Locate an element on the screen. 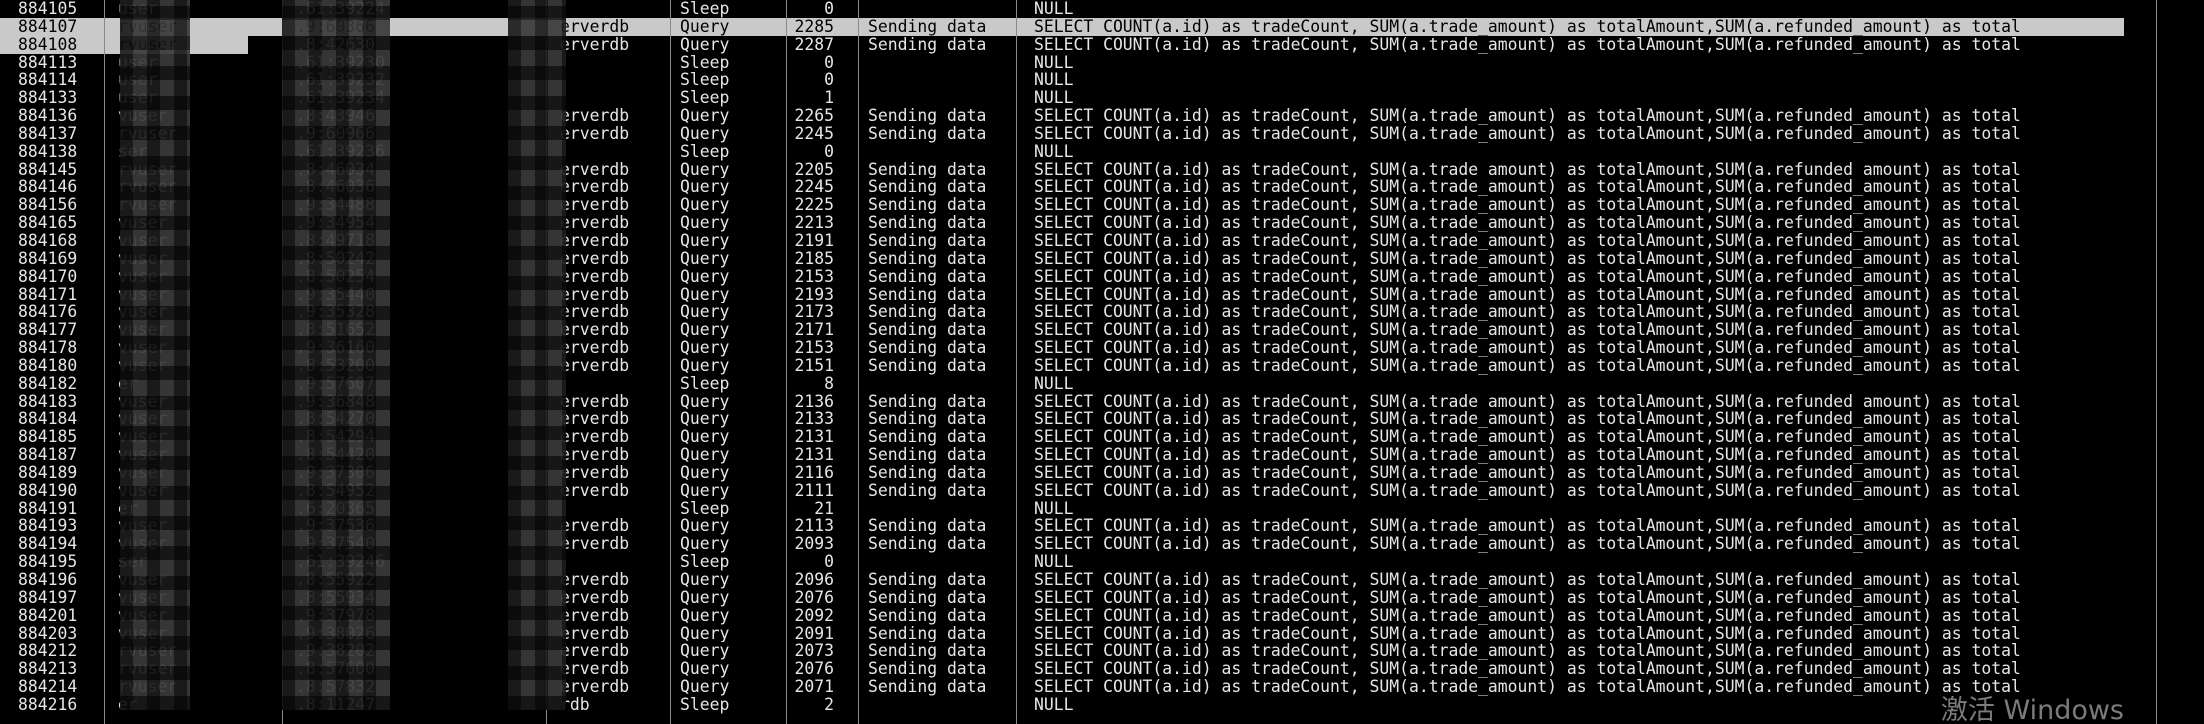 The image size is (2204, 724). process-id-cell: 884214 is located at coordinates (48, 687).